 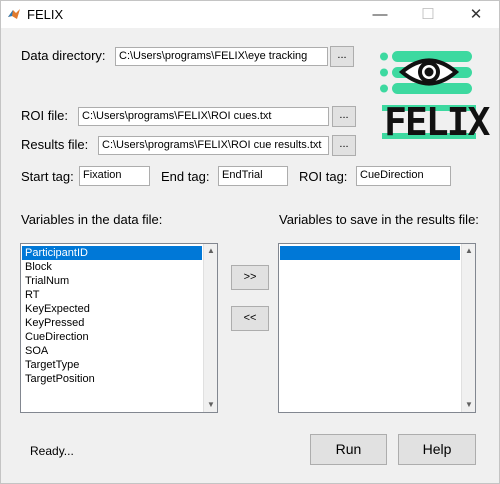 What do you see at coordinates (370, 253) in the screenshot?
I see `save-list-selected-row` at bounding box center [370, 253].